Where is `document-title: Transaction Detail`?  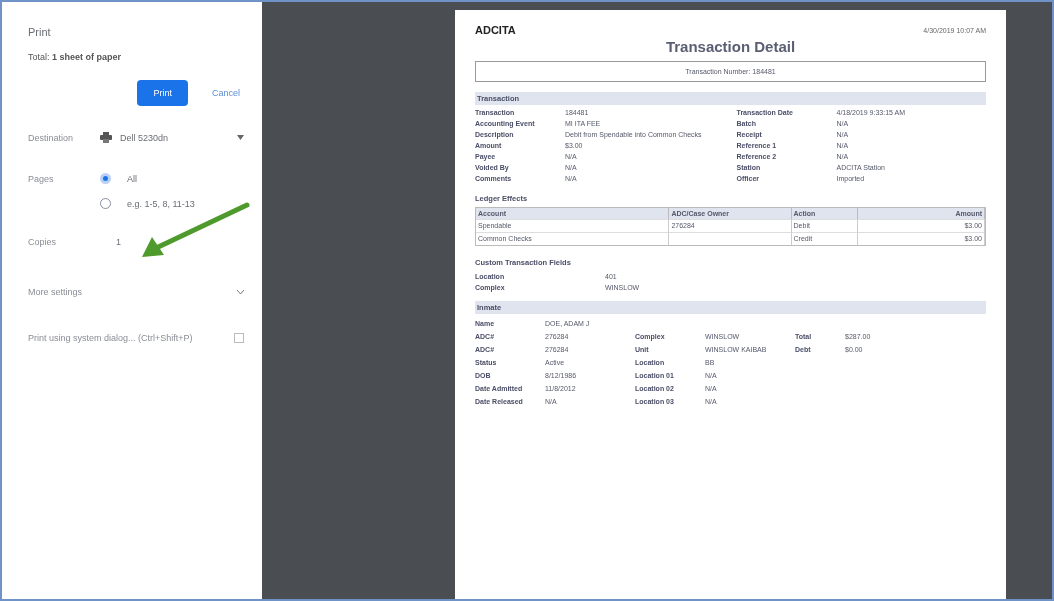 document-title: Transaction Detail is located at coordinates (730, 46).